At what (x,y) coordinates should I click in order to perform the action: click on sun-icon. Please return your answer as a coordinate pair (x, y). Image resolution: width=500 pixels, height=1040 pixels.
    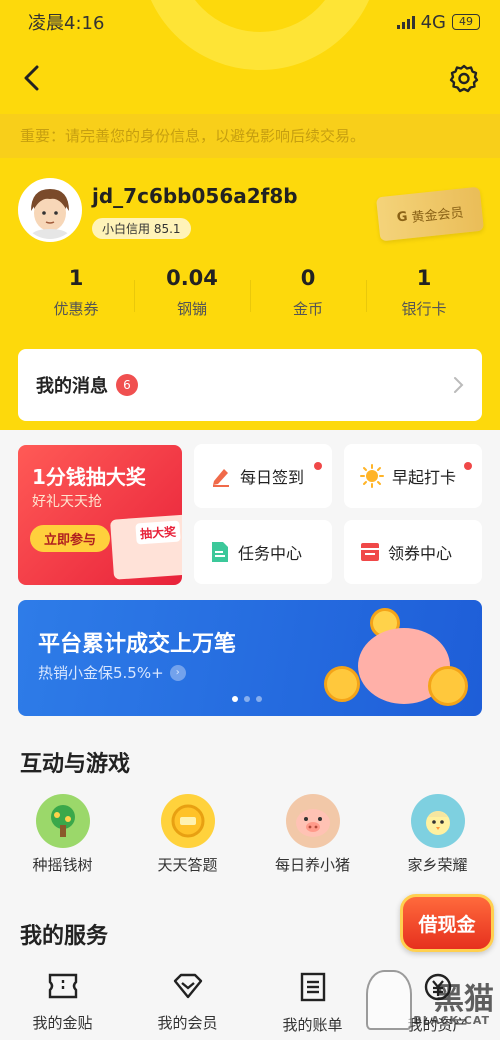
    Looking at the image, I should click on (372, 476).